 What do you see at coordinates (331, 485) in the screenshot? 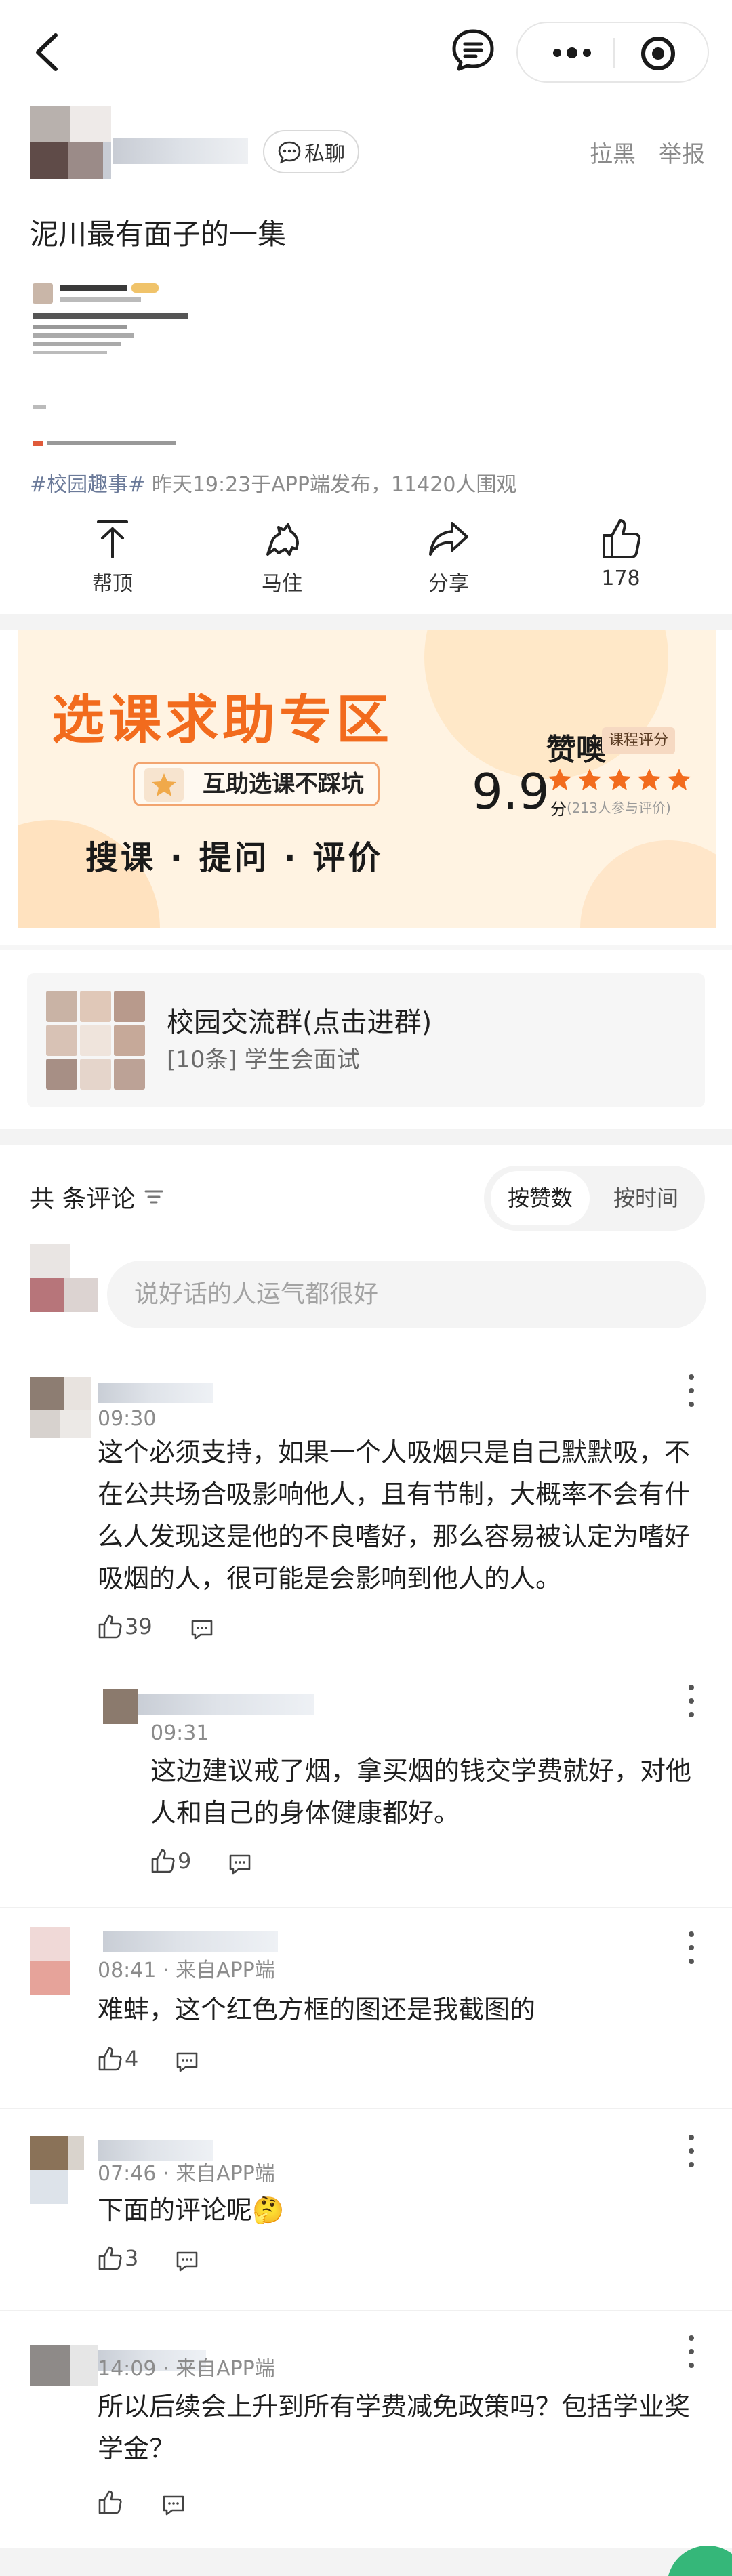
I see `post-time-views: 昨天19:23于APP端发布，11420人围观` at bounding box center [331, 485].